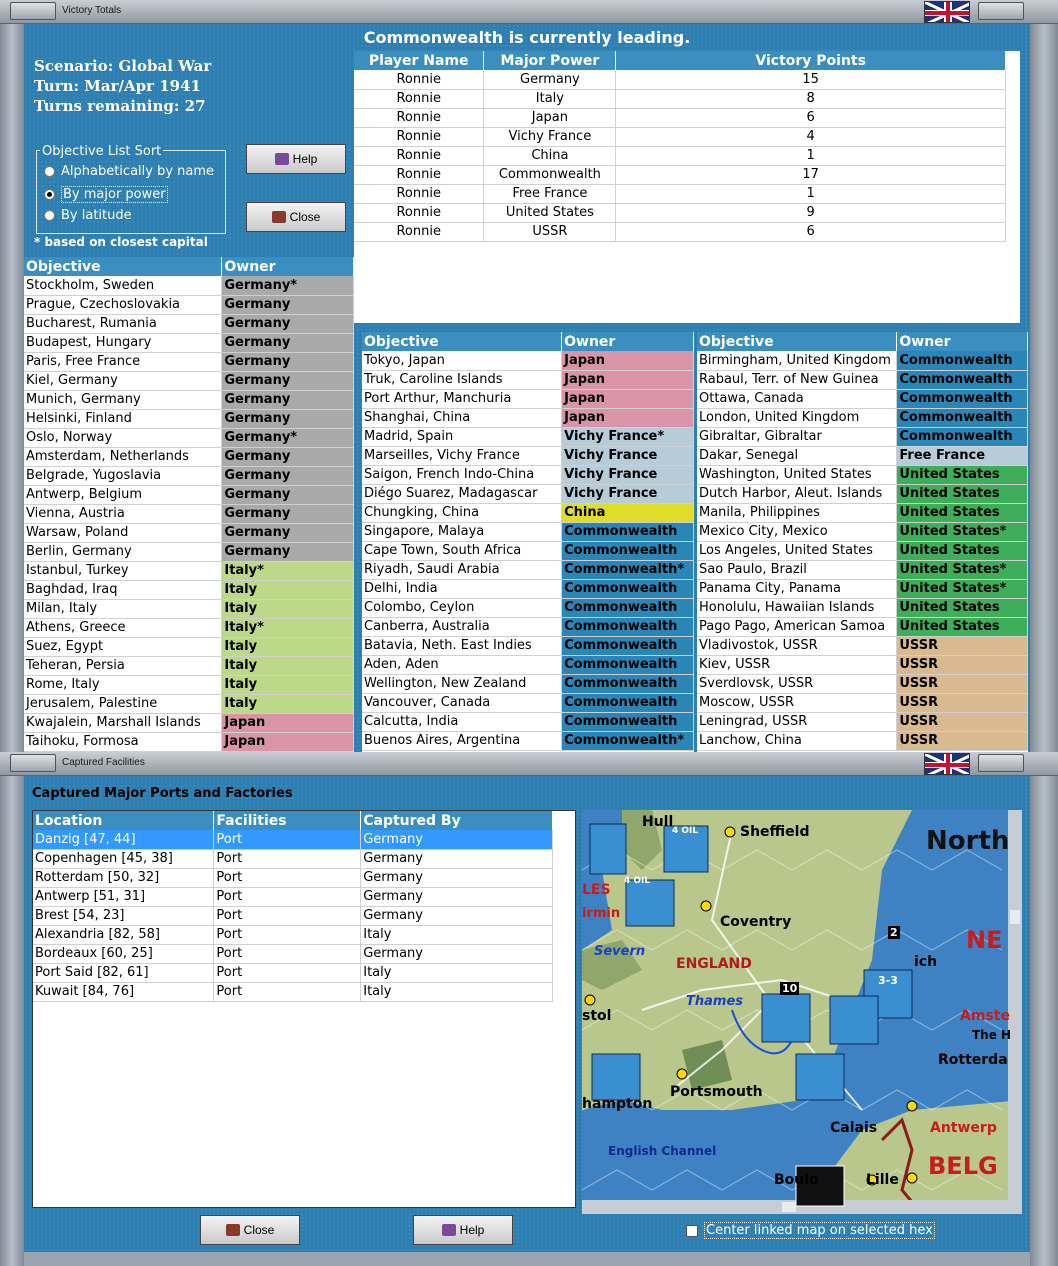  Describe the element at coordinates (692, 1230) in the screenshot. I see `checkbox-box` at that location.